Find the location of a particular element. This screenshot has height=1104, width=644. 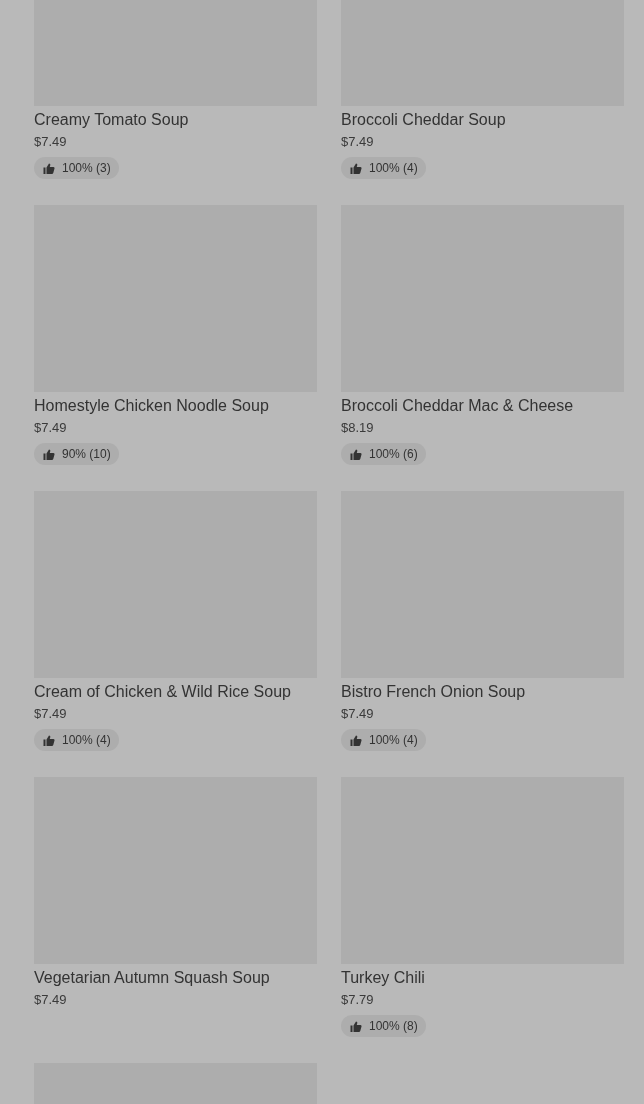

rating-text: 100% (8) is located at coordinates (393, 1026).